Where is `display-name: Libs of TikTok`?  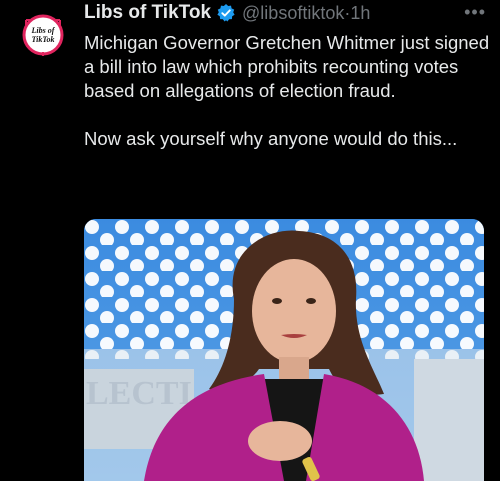
display-name: Libs of TikTok is located at coordinates (147, 13).